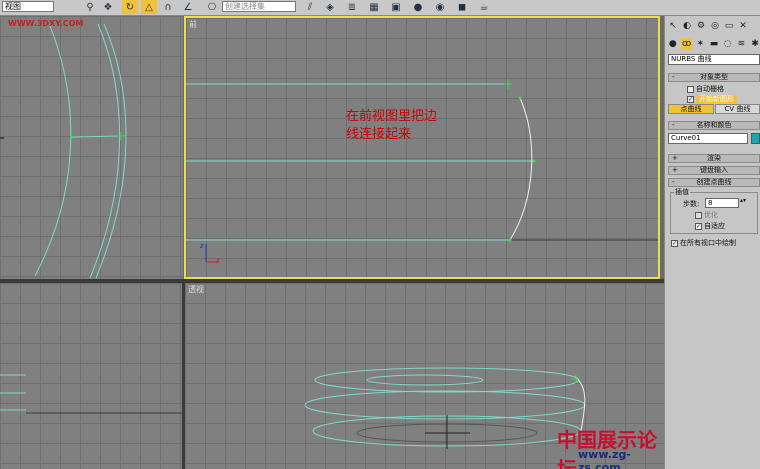 The height and width of the screenshot is (469, 760). What do you see at coordinates (91, 394) in the screenshot?
I see `curves-bottom-left` at bounding box center [91, 394].